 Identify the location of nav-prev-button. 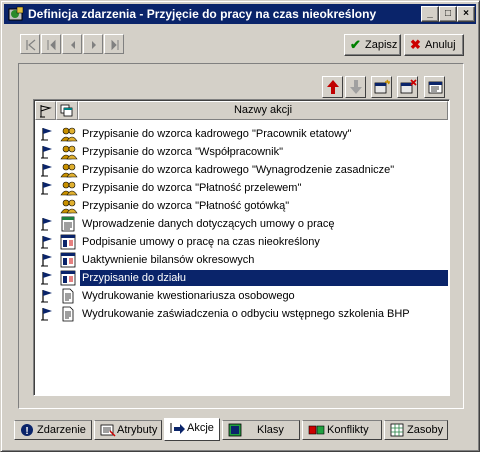
(72, 44).